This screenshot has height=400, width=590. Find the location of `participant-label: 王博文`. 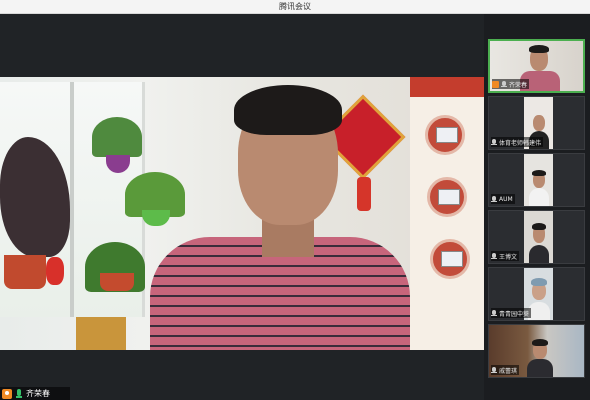

participant-label: 王博文 is located at coordinates (505, 256).